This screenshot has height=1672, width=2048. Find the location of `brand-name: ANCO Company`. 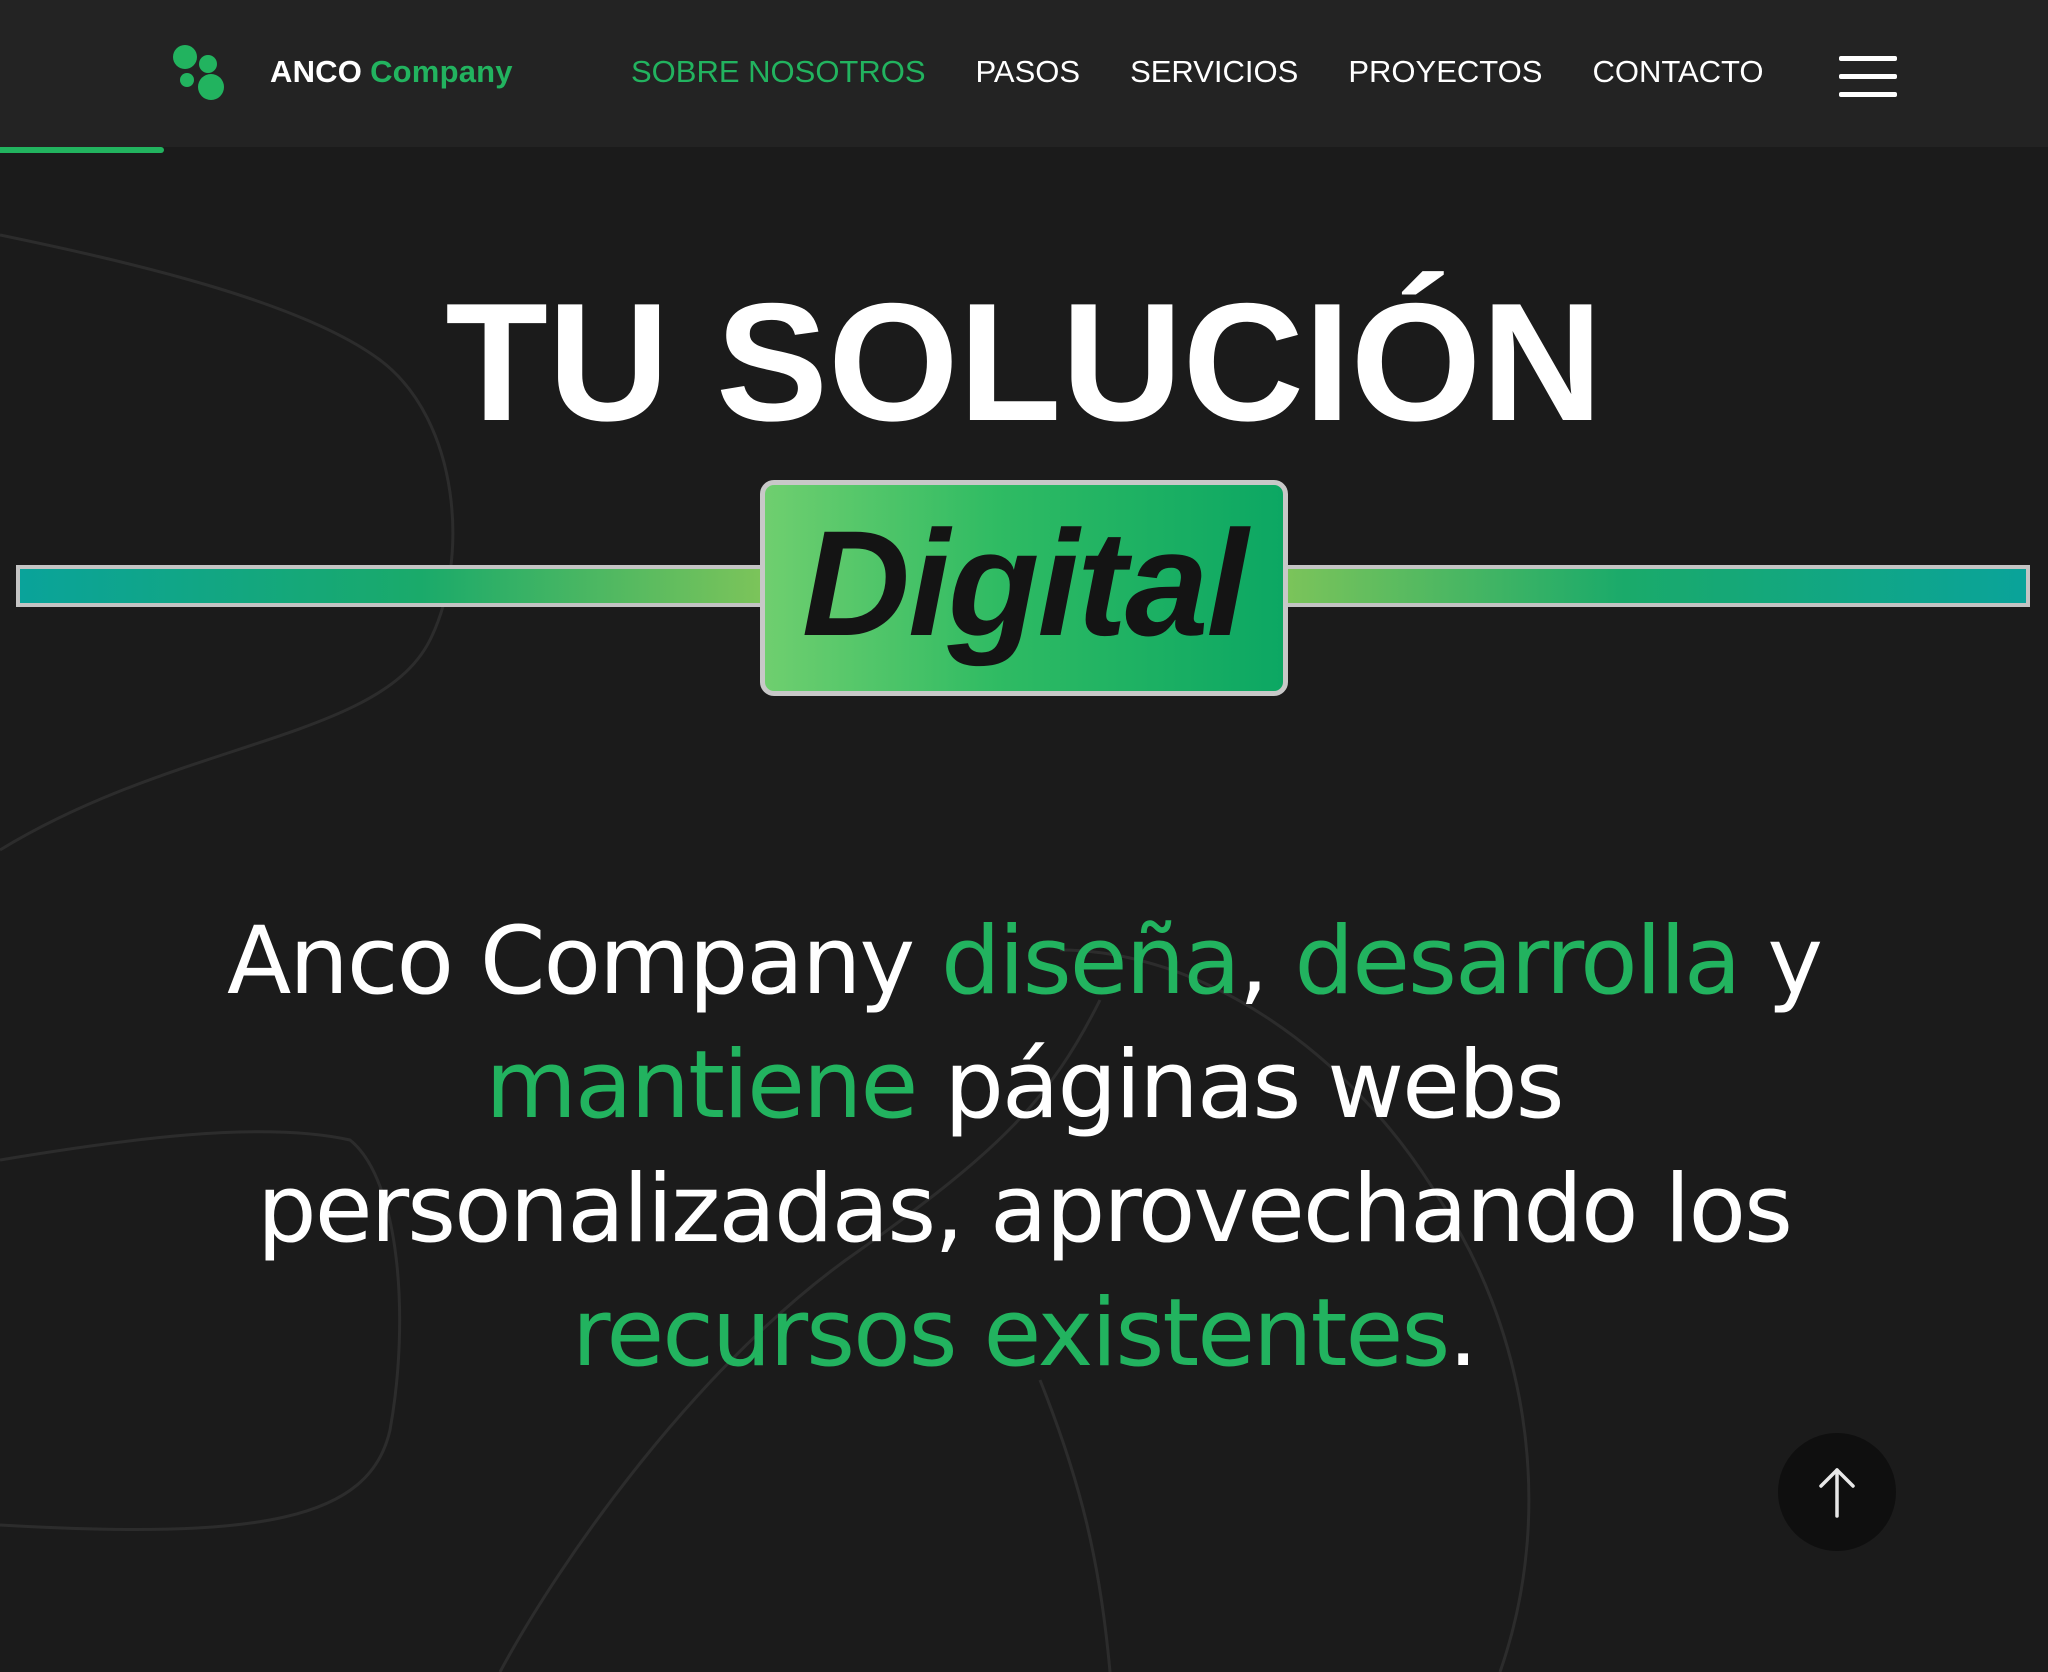

brand-name: ANCO Company is located at coordinates (391, 72).